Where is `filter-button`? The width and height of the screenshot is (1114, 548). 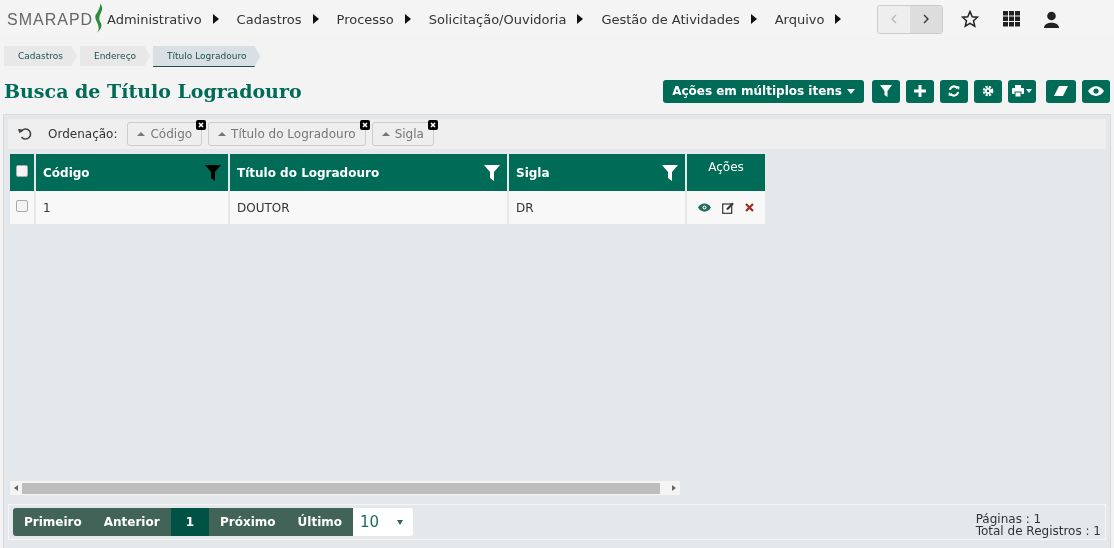
filter-button is located at coordinates (886, 91).